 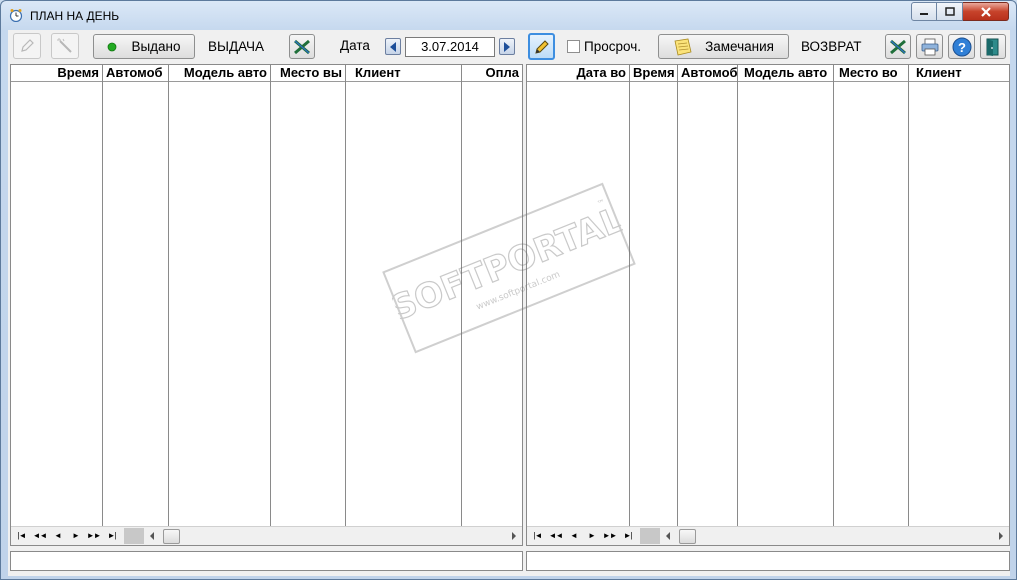 I want to click on maximize-icon, so click(x=949, y=11).